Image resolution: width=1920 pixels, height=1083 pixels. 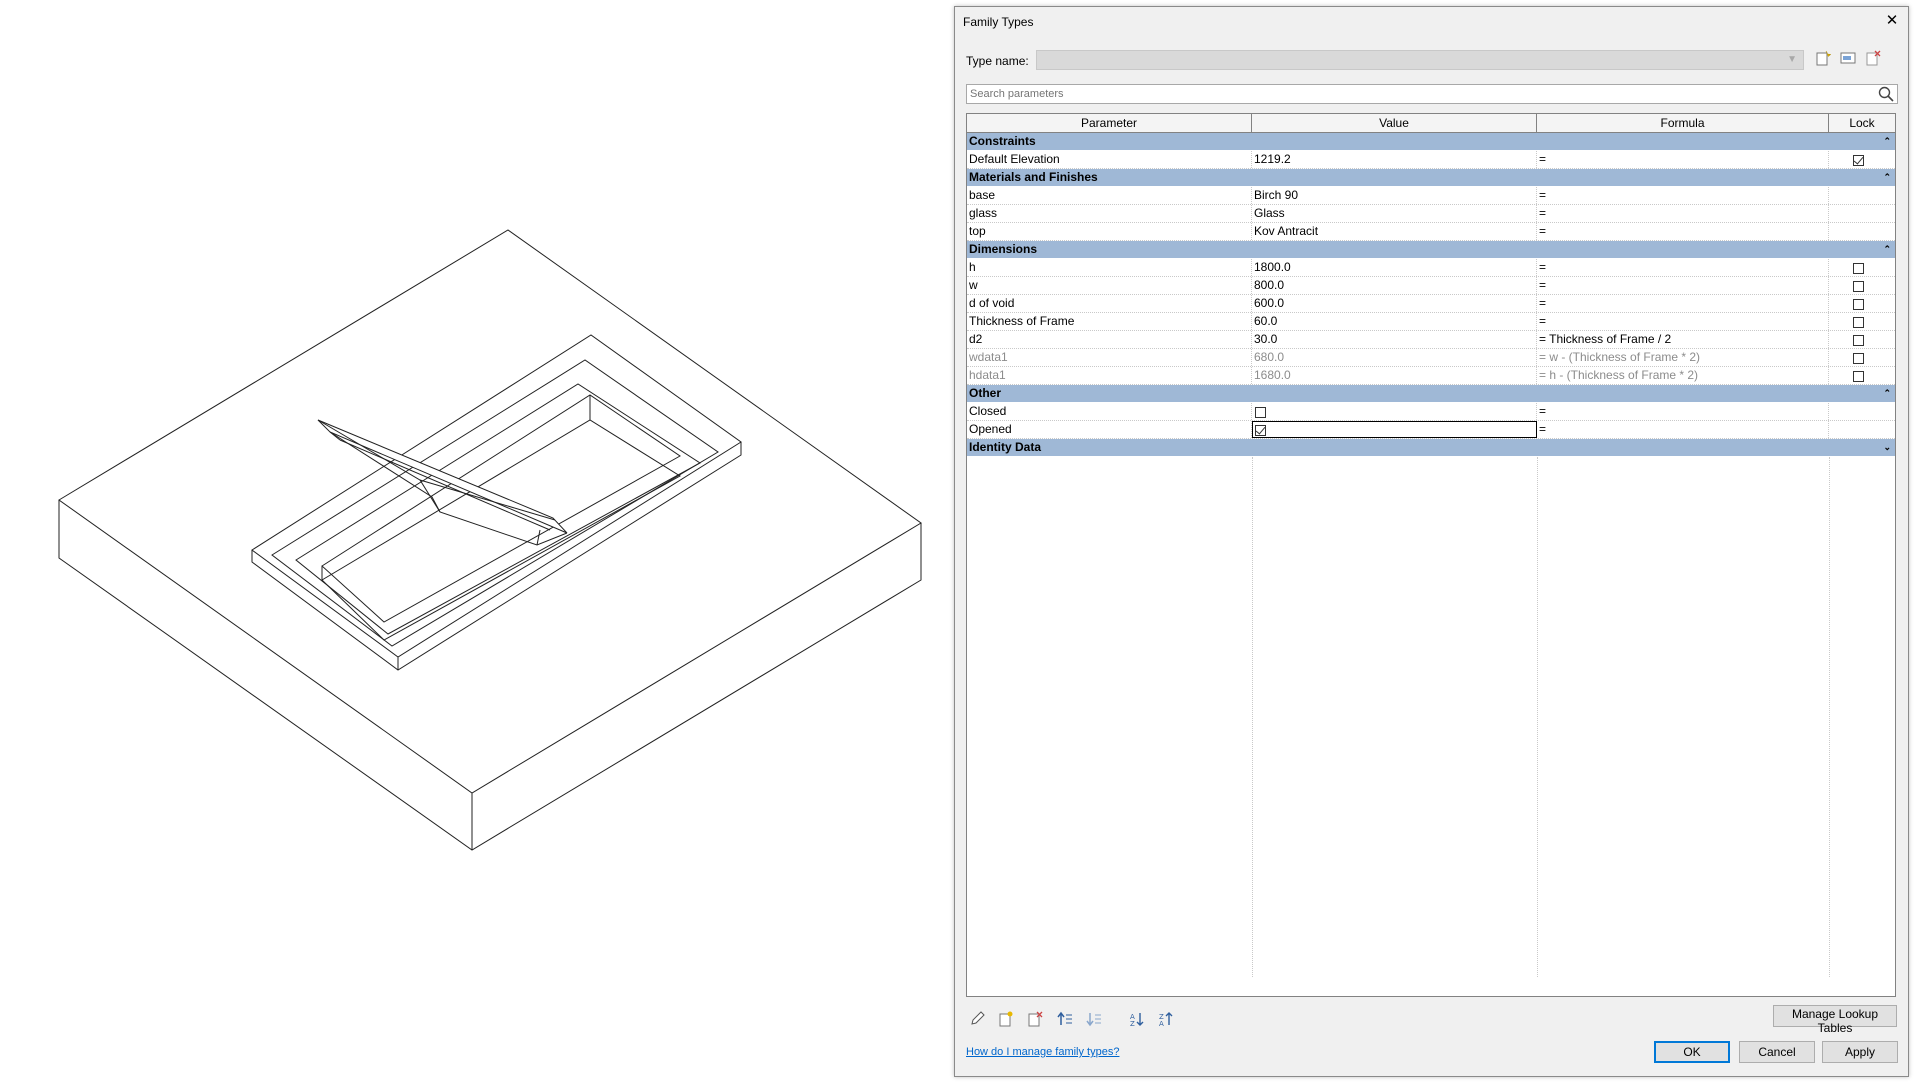 What do you see at coordinates (1394, 375) in the screenshot?
I see `value-cell: 1680.0` at bounding box center [1394, 375].